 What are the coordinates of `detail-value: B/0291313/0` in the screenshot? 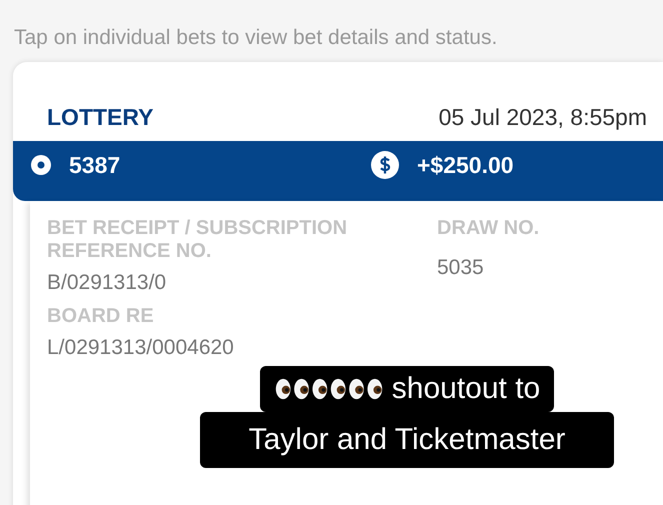 It's located at (107, 283).